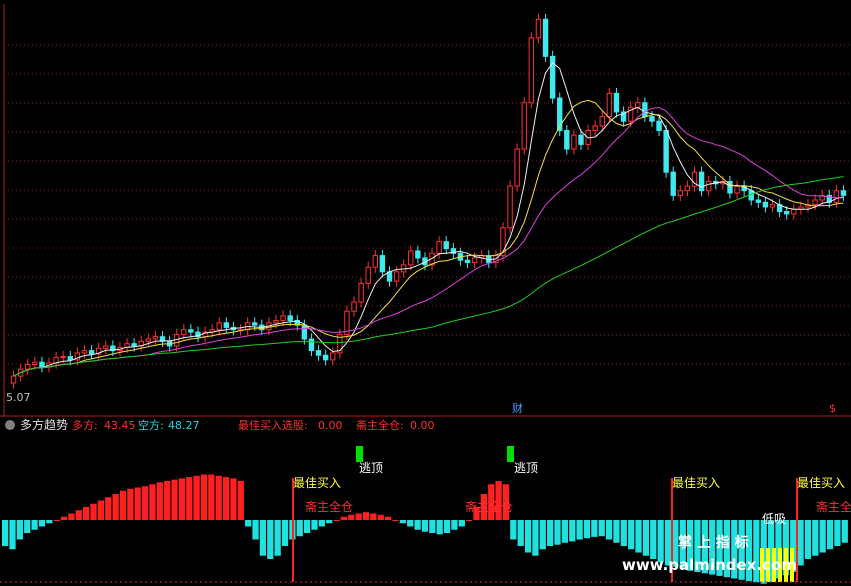 The image size is (851, 586). What do you see at coordinates (330, 425) in the screenshot?
I see `best-buy-value: 0.00` at bounding box center [330, 425].